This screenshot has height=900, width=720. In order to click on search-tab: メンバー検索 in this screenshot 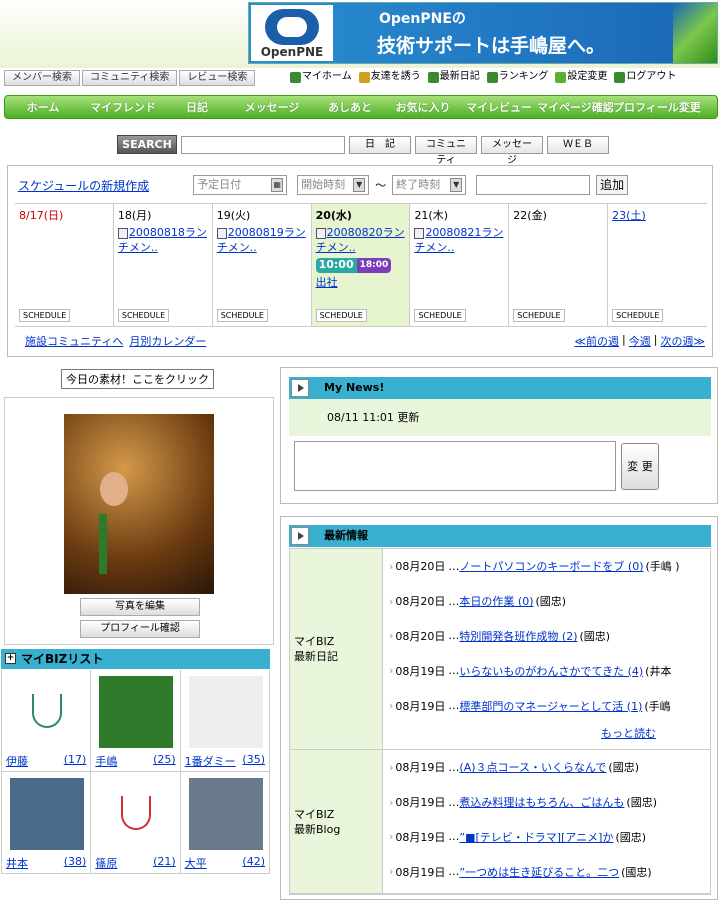, I will do `click(42, 78)`.